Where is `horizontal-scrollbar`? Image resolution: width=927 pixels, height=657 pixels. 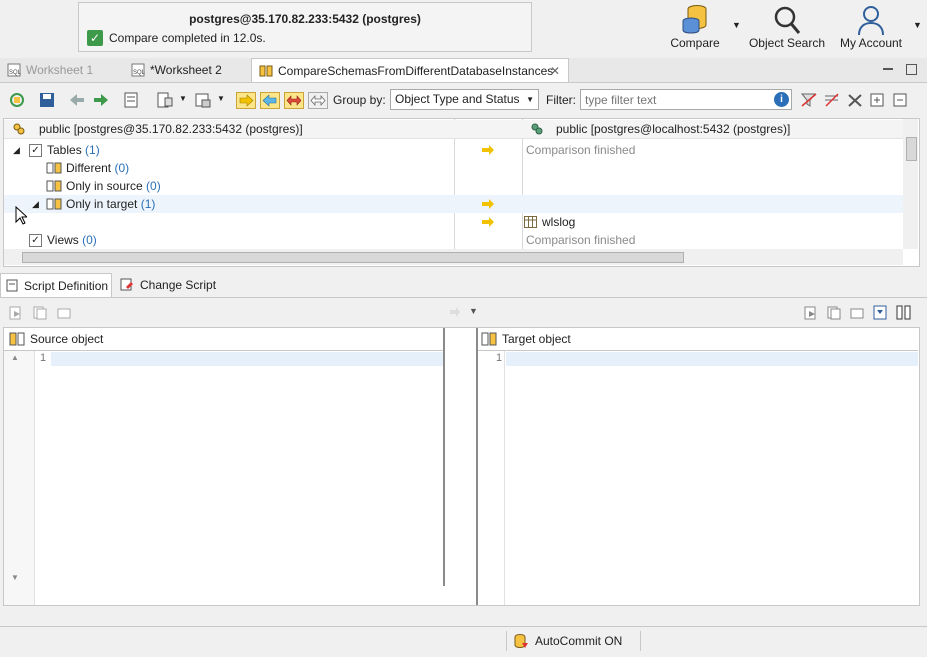 horizontal-scrollbar is located at coordinates (453, 257).